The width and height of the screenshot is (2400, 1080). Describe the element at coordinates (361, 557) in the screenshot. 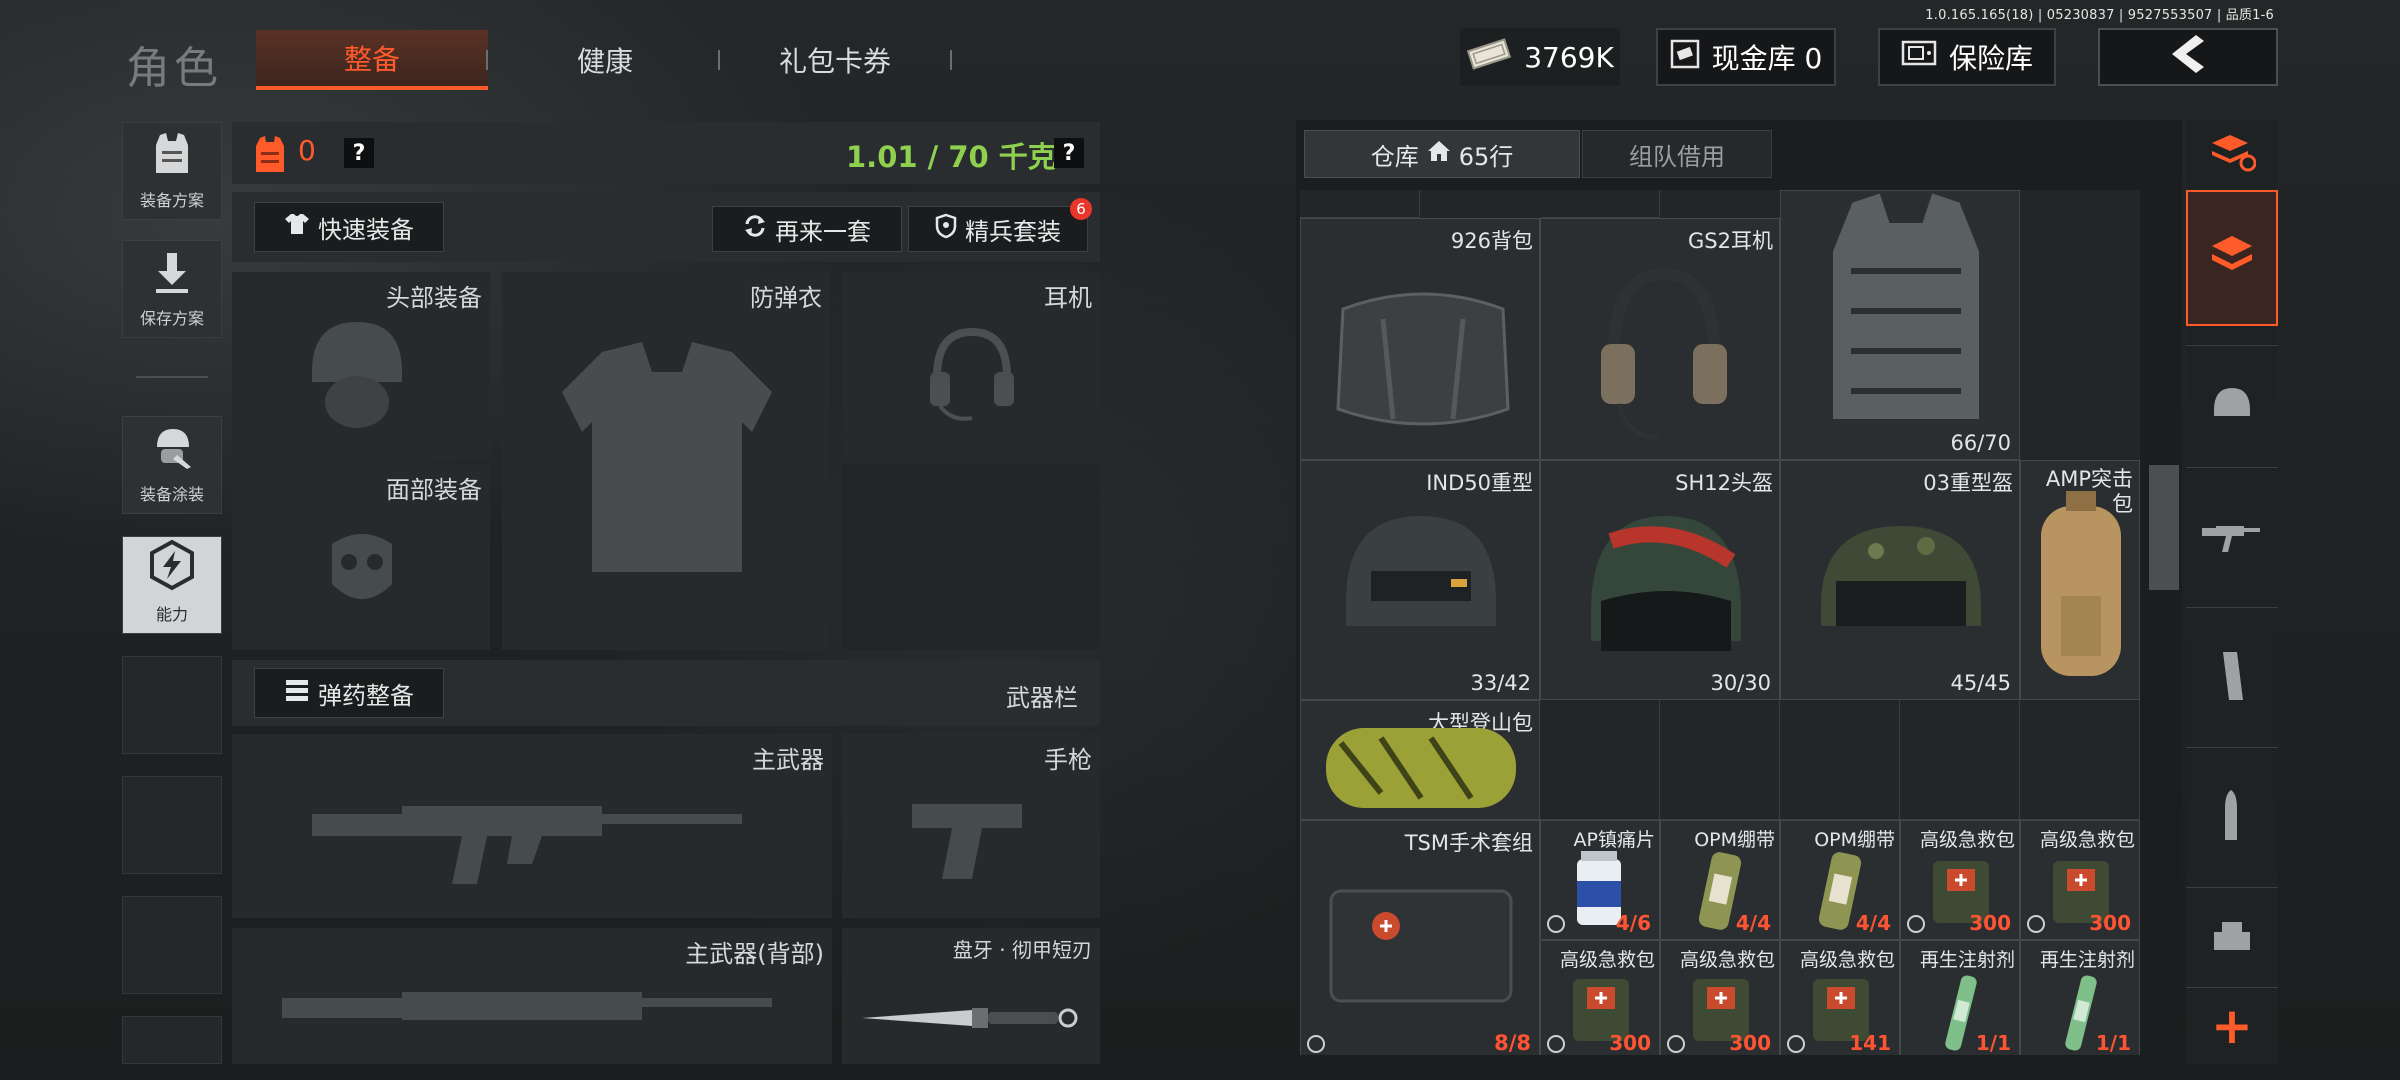

I see `slot-face-gear: 面部装备` at that location.